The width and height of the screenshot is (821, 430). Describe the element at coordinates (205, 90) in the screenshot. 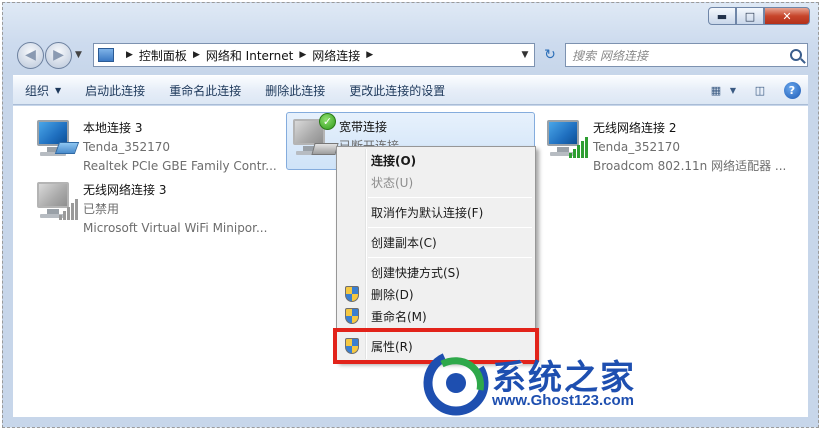

I see `rename-connection-button: 重命名此连接` at that location.